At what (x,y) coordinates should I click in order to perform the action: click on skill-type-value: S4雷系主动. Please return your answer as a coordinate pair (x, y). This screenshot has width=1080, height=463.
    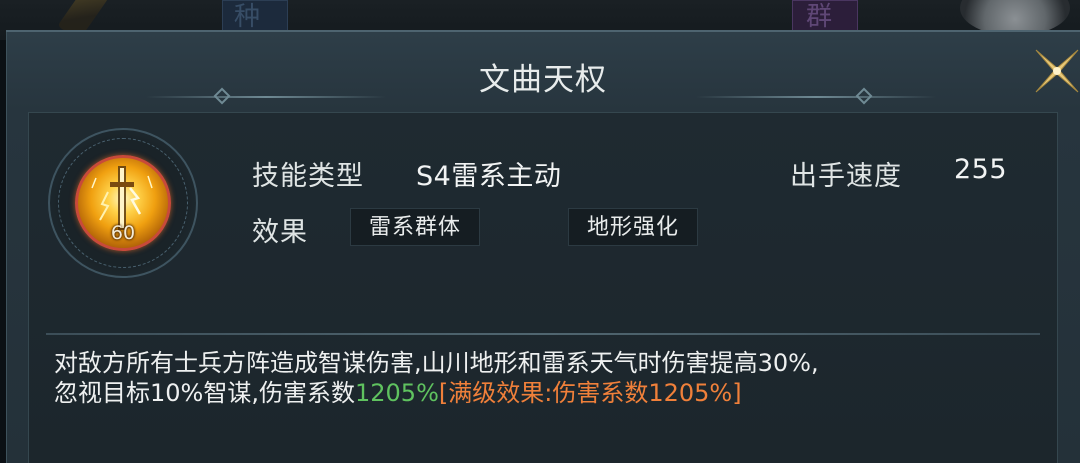
    Looking at the image, I should click on (489, 176).